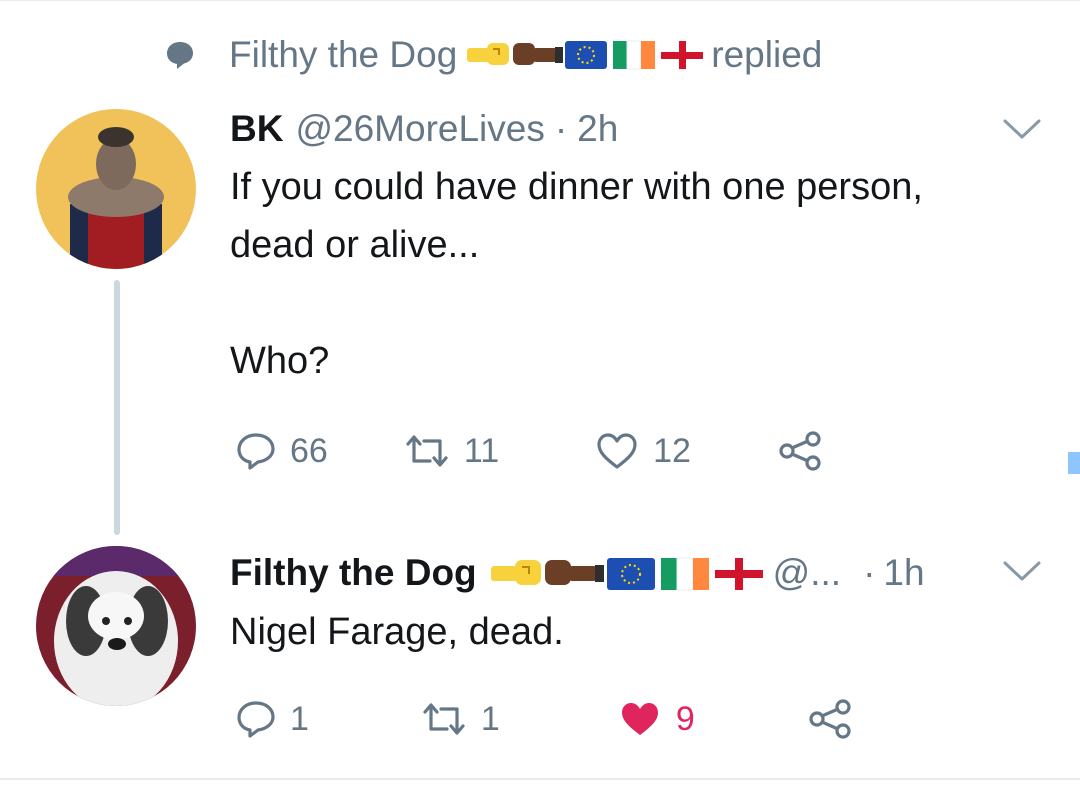 The width and height of the screenshot is (1080, 793). I want to click on heart-icon, so click(617, 451).